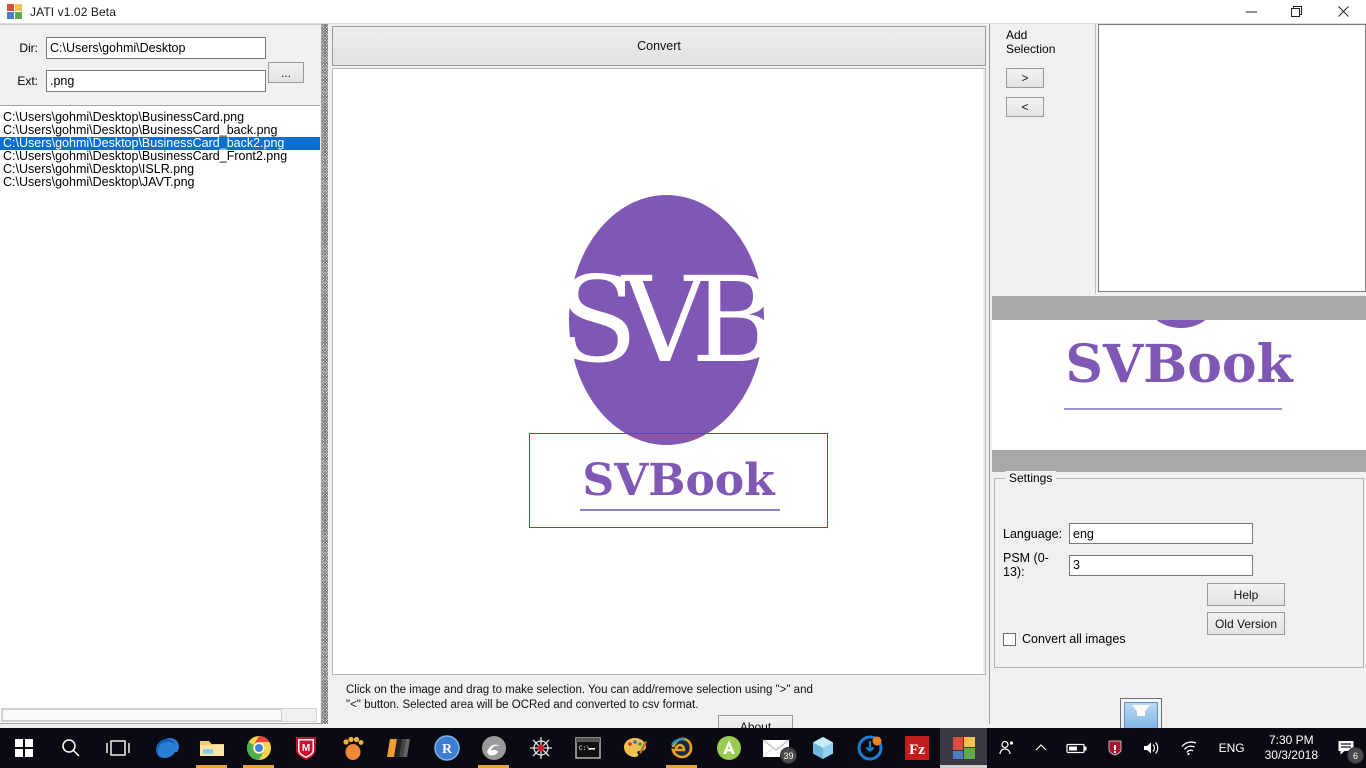 This screenshot has width=1366, height=768. I want to click on svg-text: R, so click(446, 749).